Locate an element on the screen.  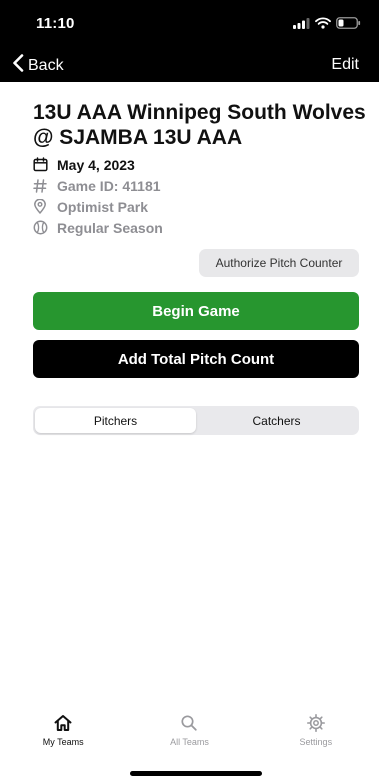
tab-all-teams-label: All Teams is located at coordinates (189, 742).